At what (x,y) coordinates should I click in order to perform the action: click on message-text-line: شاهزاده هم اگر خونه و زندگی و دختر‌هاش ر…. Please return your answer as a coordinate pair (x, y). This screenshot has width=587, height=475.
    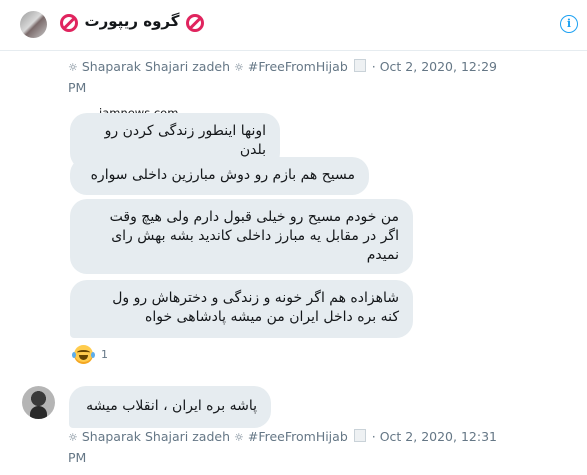
    Looking at the image, I should click on (255, 298).